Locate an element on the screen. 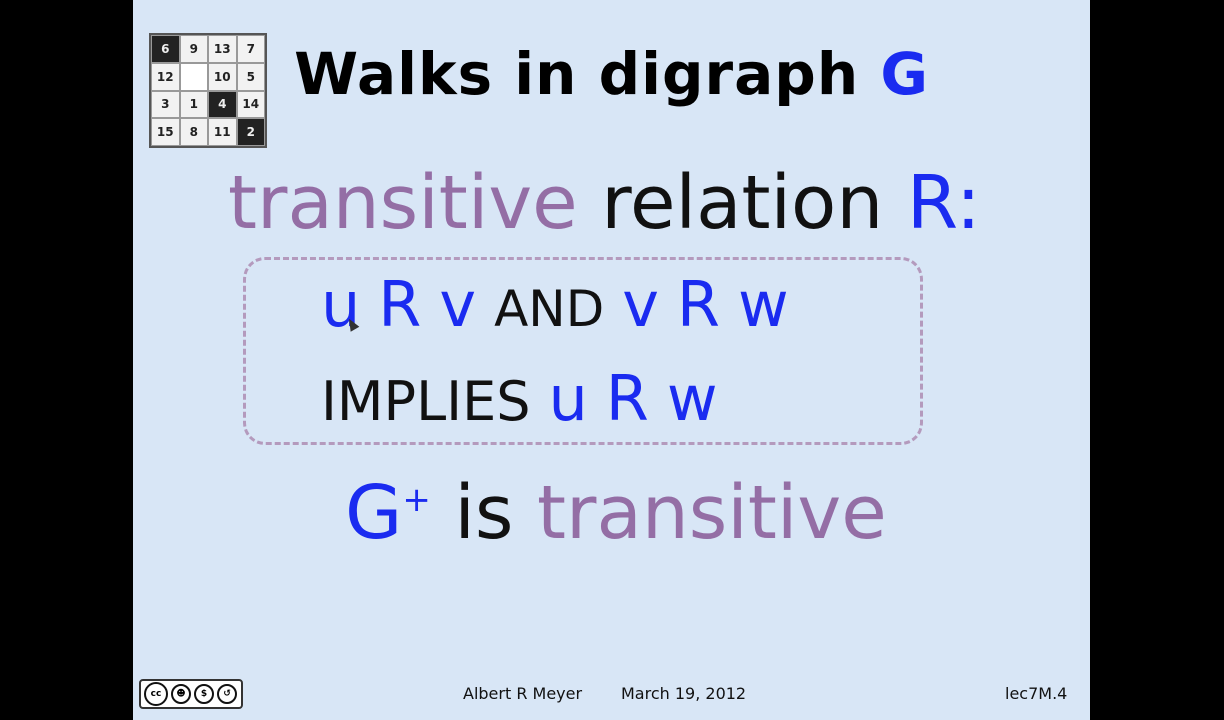 The image size is (1224, 720). slide-title: Walks in digraph G is located at coordinates (611, 74).